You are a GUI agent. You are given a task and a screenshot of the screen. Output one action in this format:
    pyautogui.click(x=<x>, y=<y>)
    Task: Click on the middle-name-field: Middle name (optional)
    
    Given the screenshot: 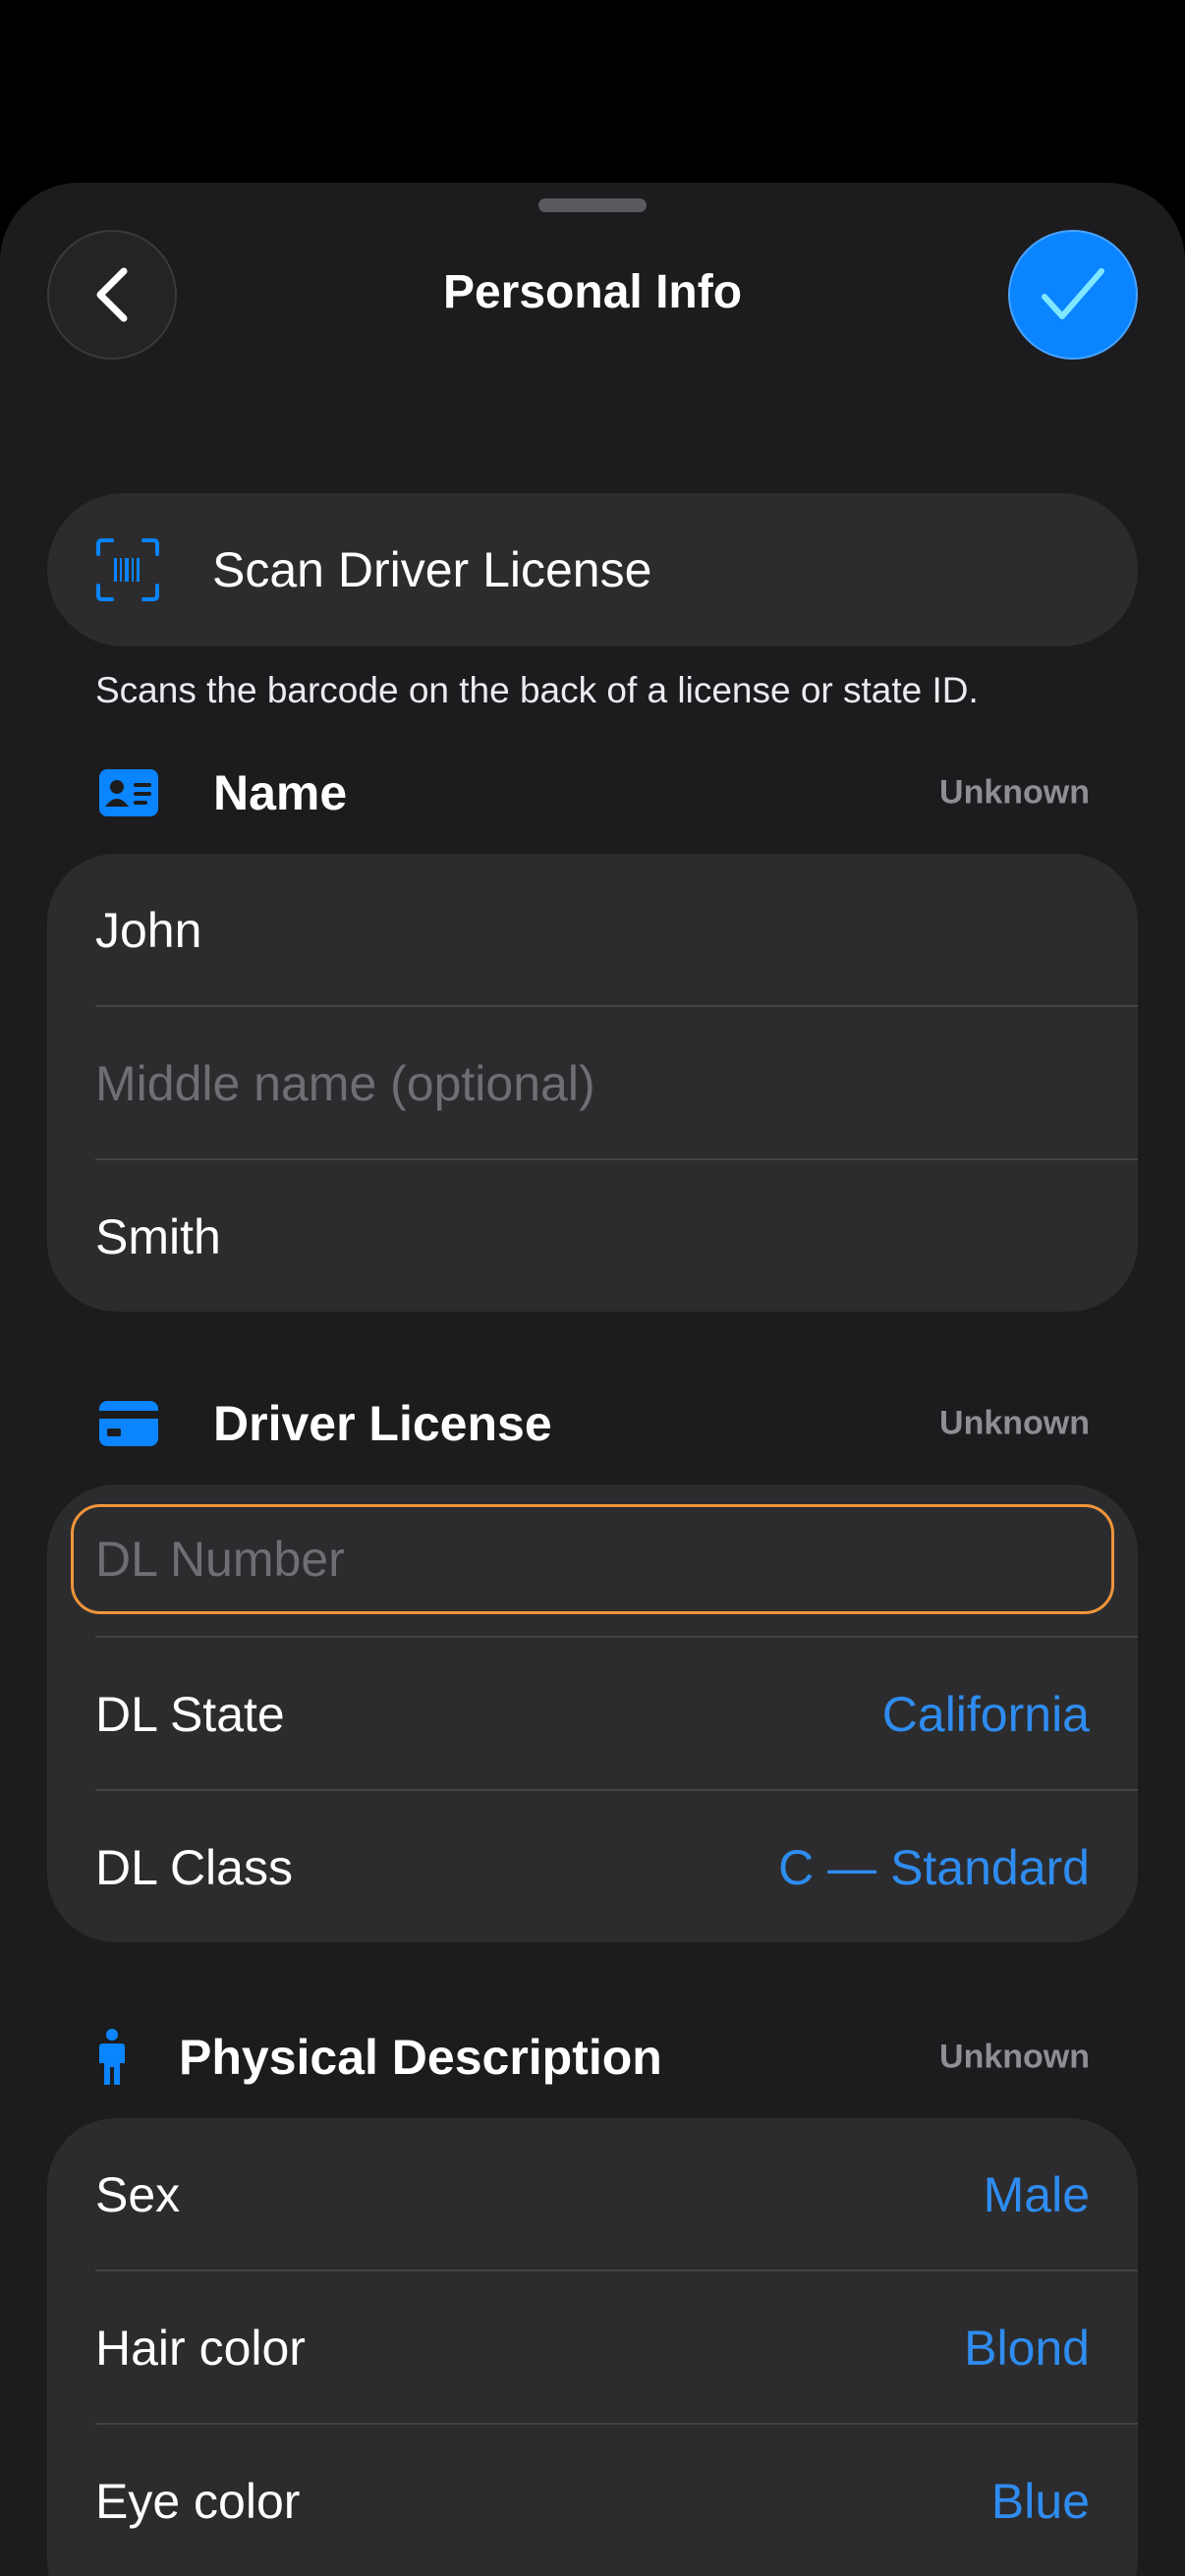 What is the action you would take?
    pyautogui.click(x=592, y=1083)
    